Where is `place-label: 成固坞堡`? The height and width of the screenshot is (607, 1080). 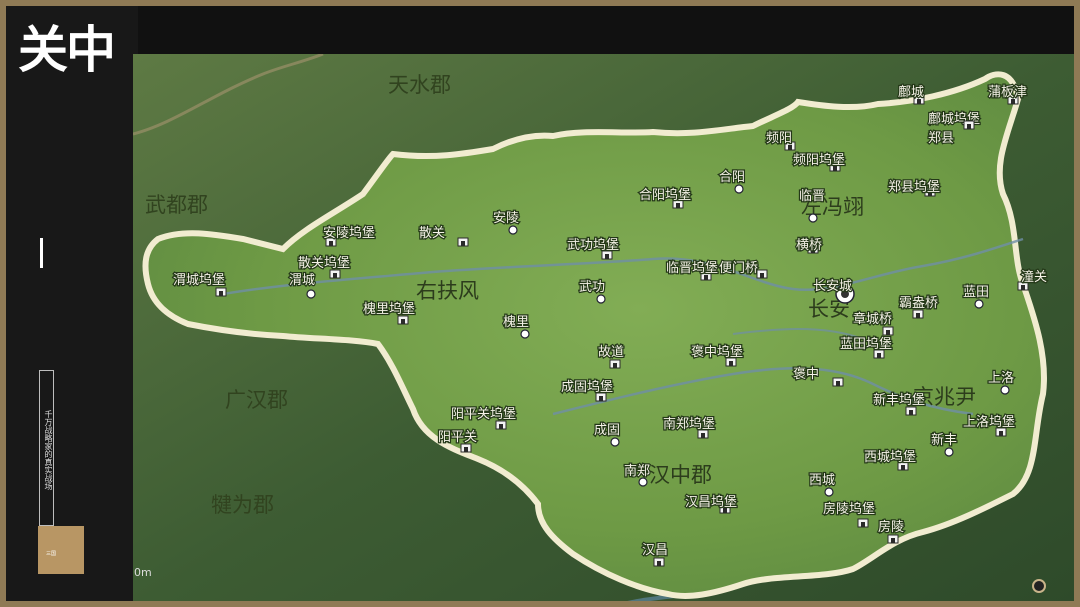 place-label: 成固坞堡 is located at coordinates (587, 387).